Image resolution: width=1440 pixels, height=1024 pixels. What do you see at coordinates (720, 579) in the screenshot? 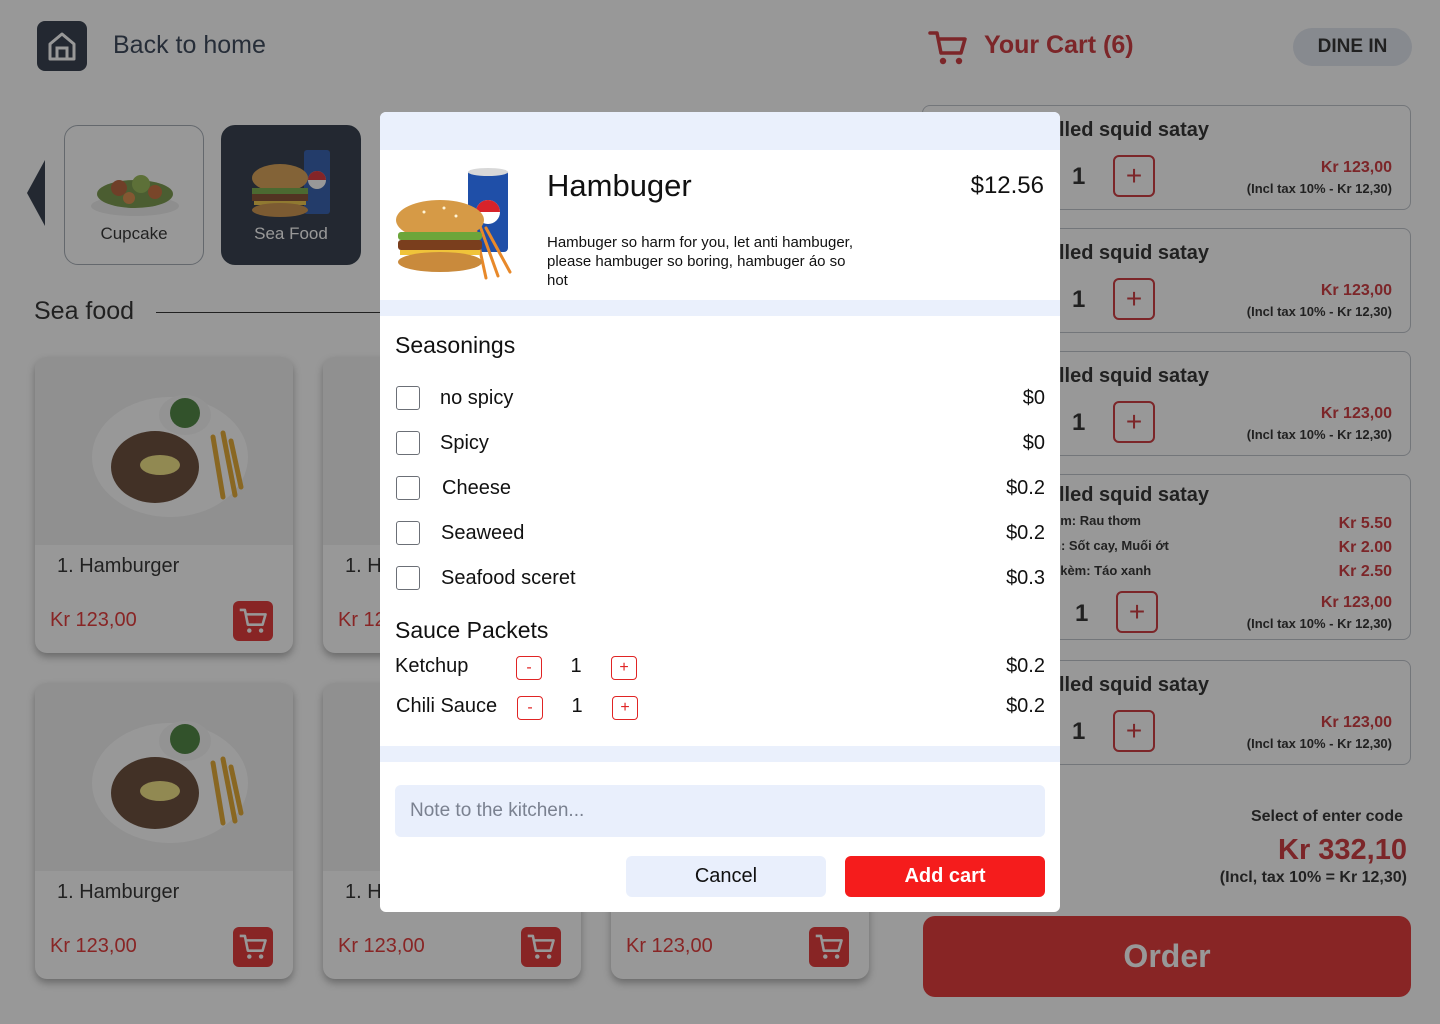
I see `seasoning-option: Seafood sceret $0.3` at bounding box center [720, 579].